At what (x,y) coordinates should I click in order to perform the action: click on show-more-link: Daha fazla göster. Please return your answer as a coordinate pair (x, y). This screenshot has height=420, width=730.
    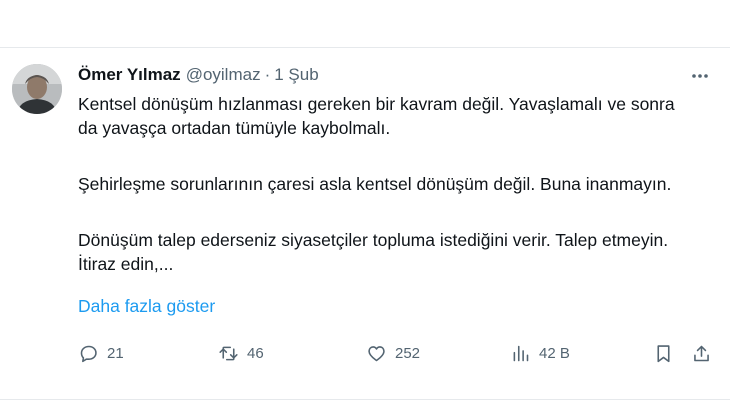
    Looking at the image, I should click on (146, 306).